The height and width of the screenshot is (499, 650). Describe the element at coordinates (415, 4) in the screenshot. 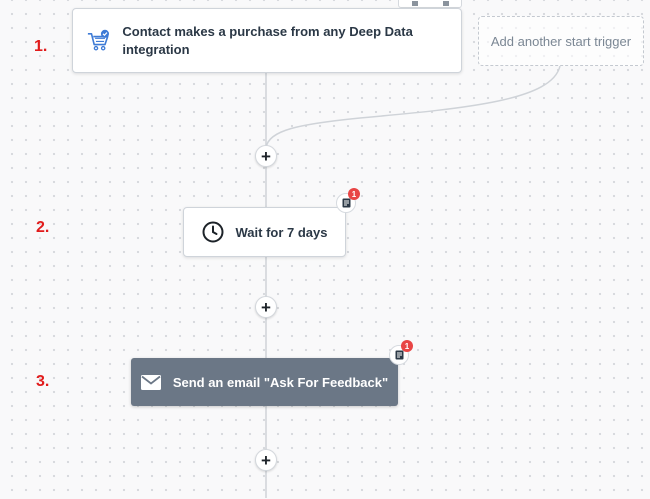

I see `edit-icon` at that location.